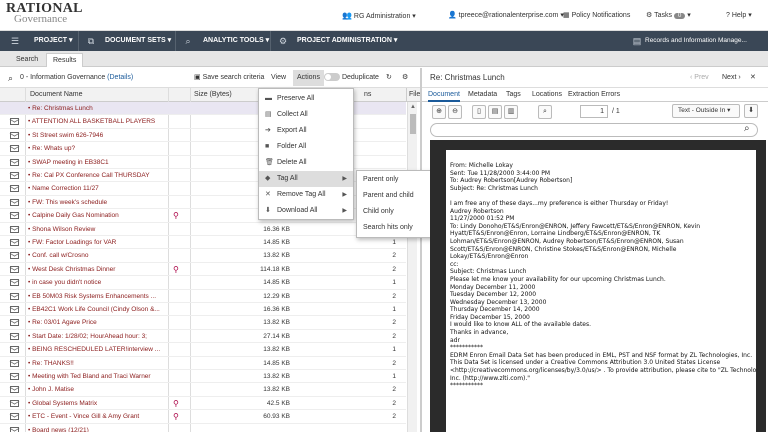  What do you see at coordinates (439, 112) in the screenshot?
I see `zoom-in-icon: ⊕` at bounding box center [439, 112].